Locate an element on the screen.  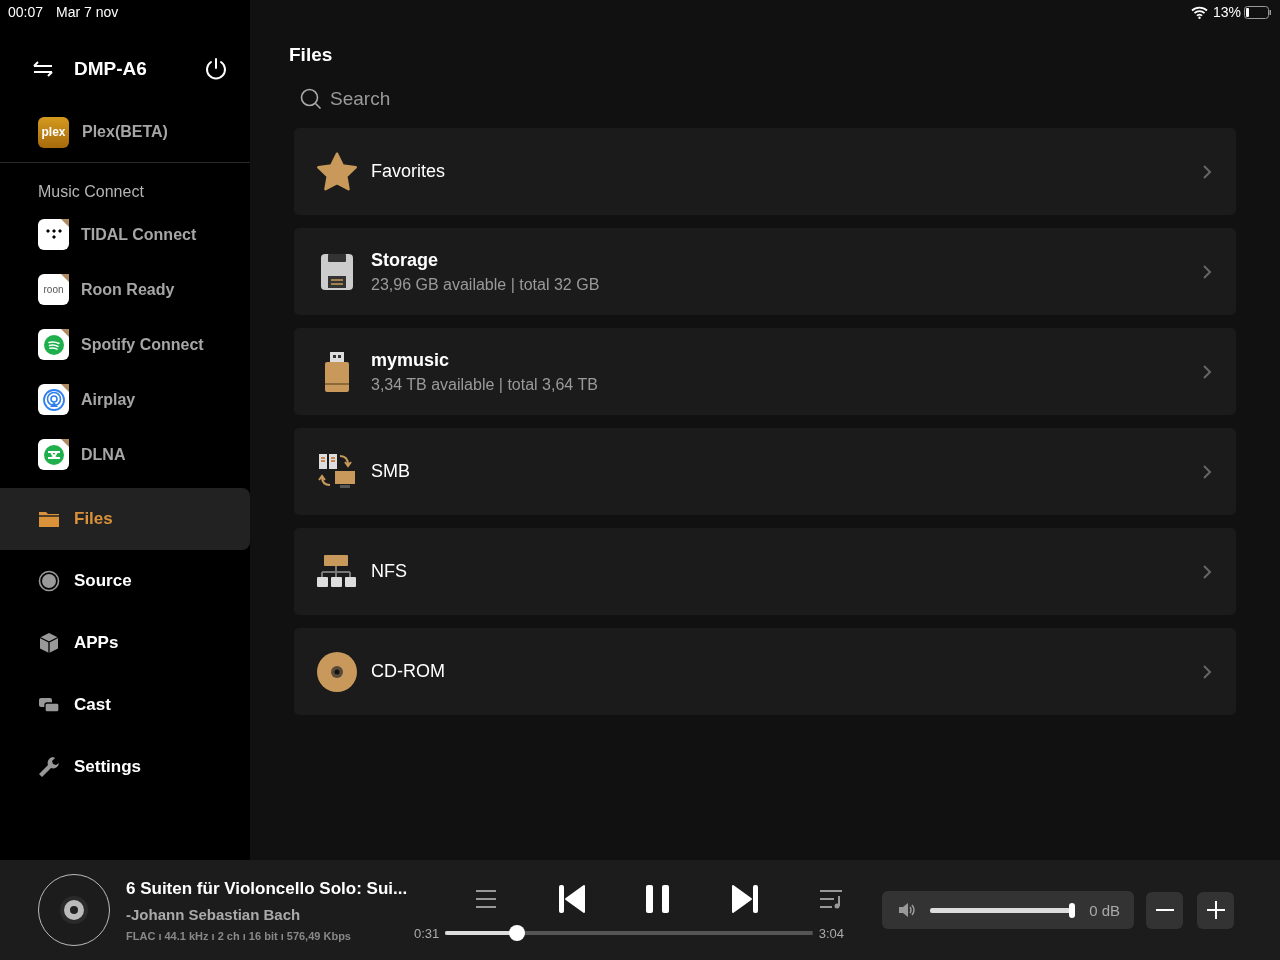
power-icon is located at coordinates (216, 69).